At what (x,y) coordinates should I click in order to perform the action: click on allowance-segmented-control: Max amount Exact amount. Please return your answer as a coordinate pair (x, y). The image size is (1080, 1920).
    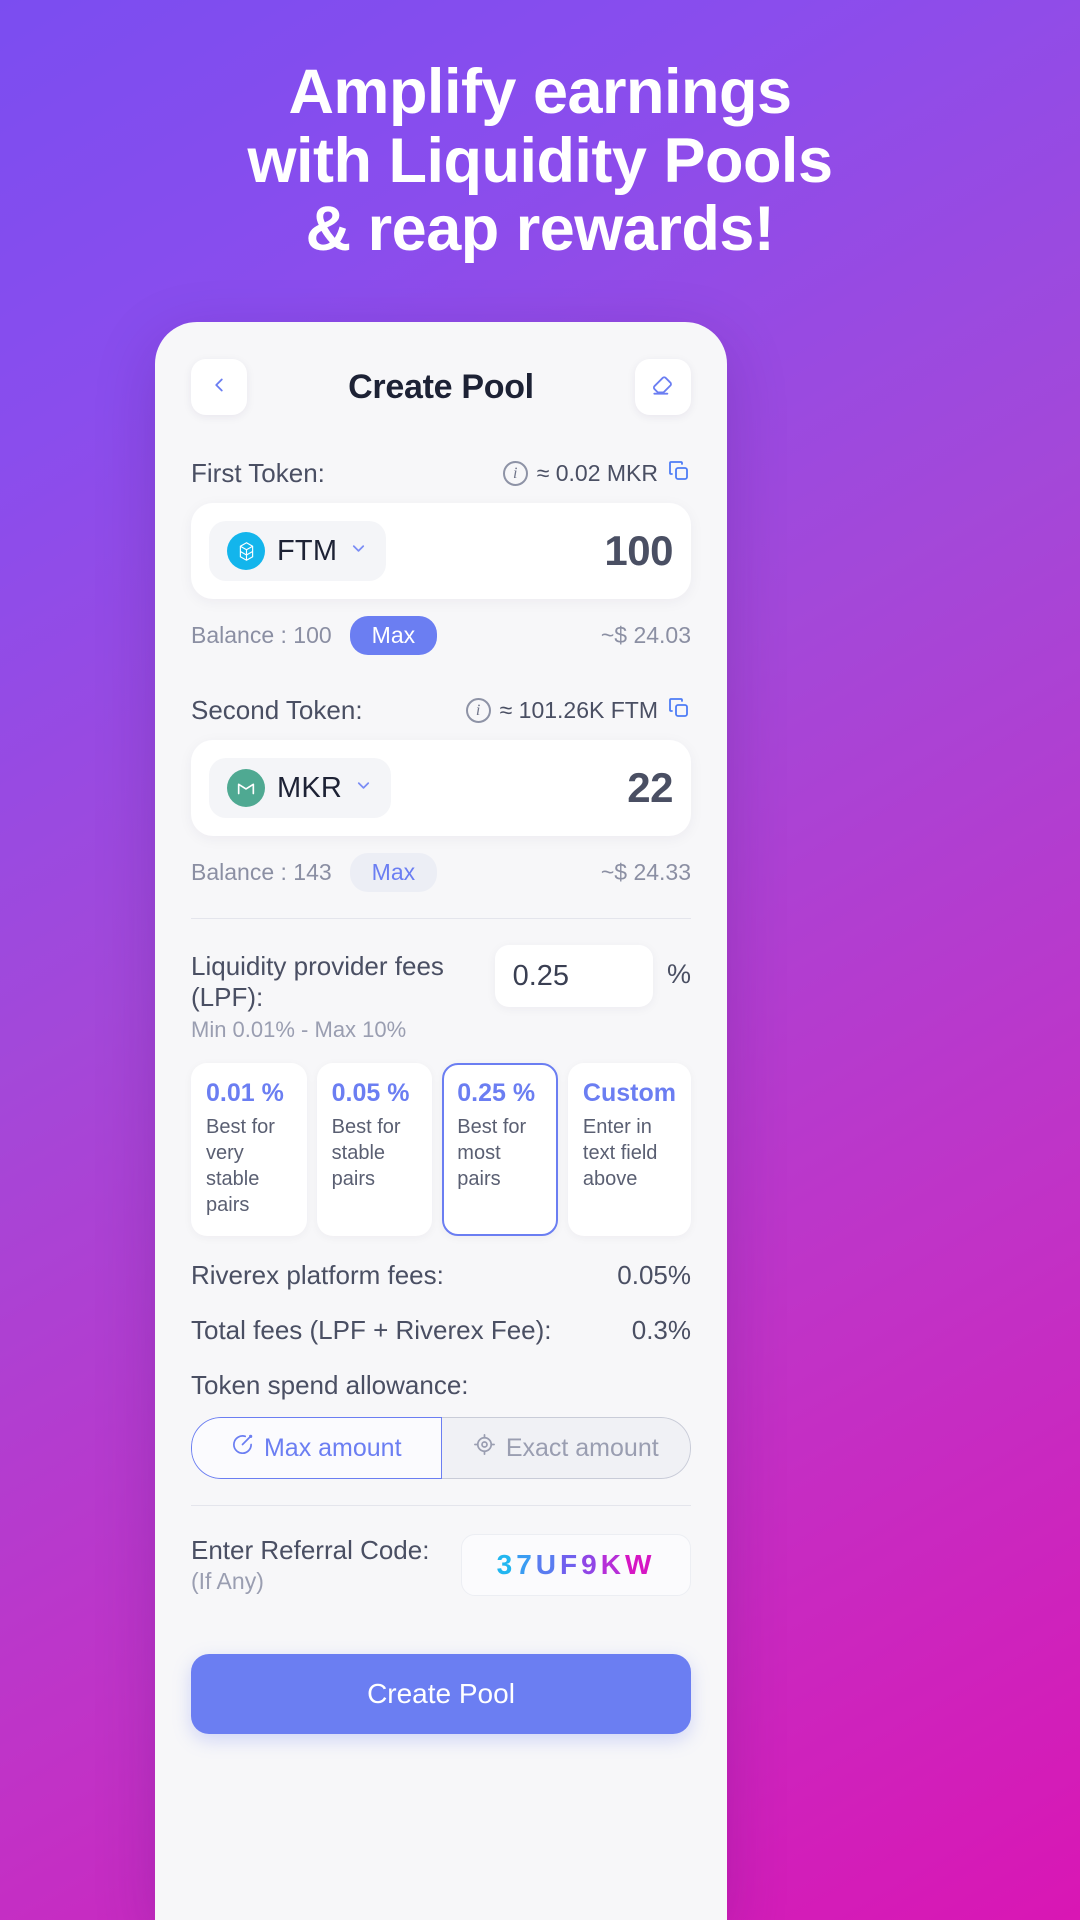
    Looking at the image, I should click on (441, 1448).